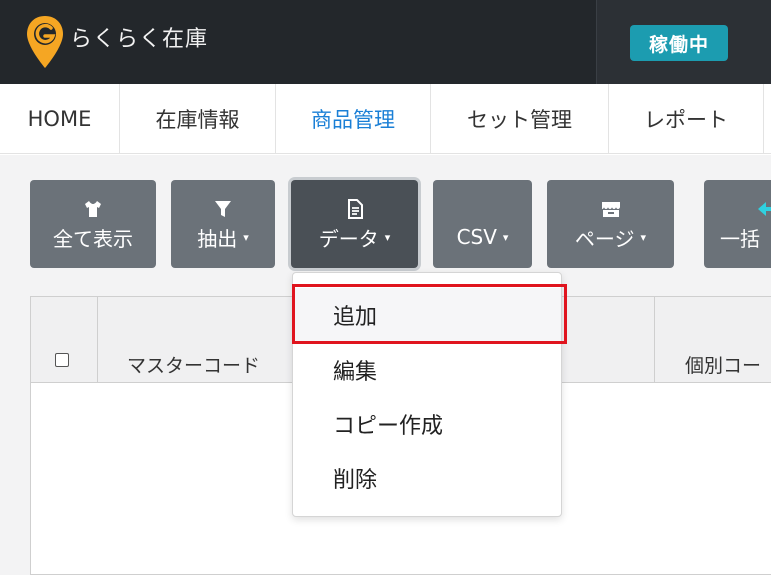 This screenshot has width=771, height=575. What do you see at coordinates (764, 208) in the screenshot?
I see `arrow-icon` at bounding box center [764, 208].